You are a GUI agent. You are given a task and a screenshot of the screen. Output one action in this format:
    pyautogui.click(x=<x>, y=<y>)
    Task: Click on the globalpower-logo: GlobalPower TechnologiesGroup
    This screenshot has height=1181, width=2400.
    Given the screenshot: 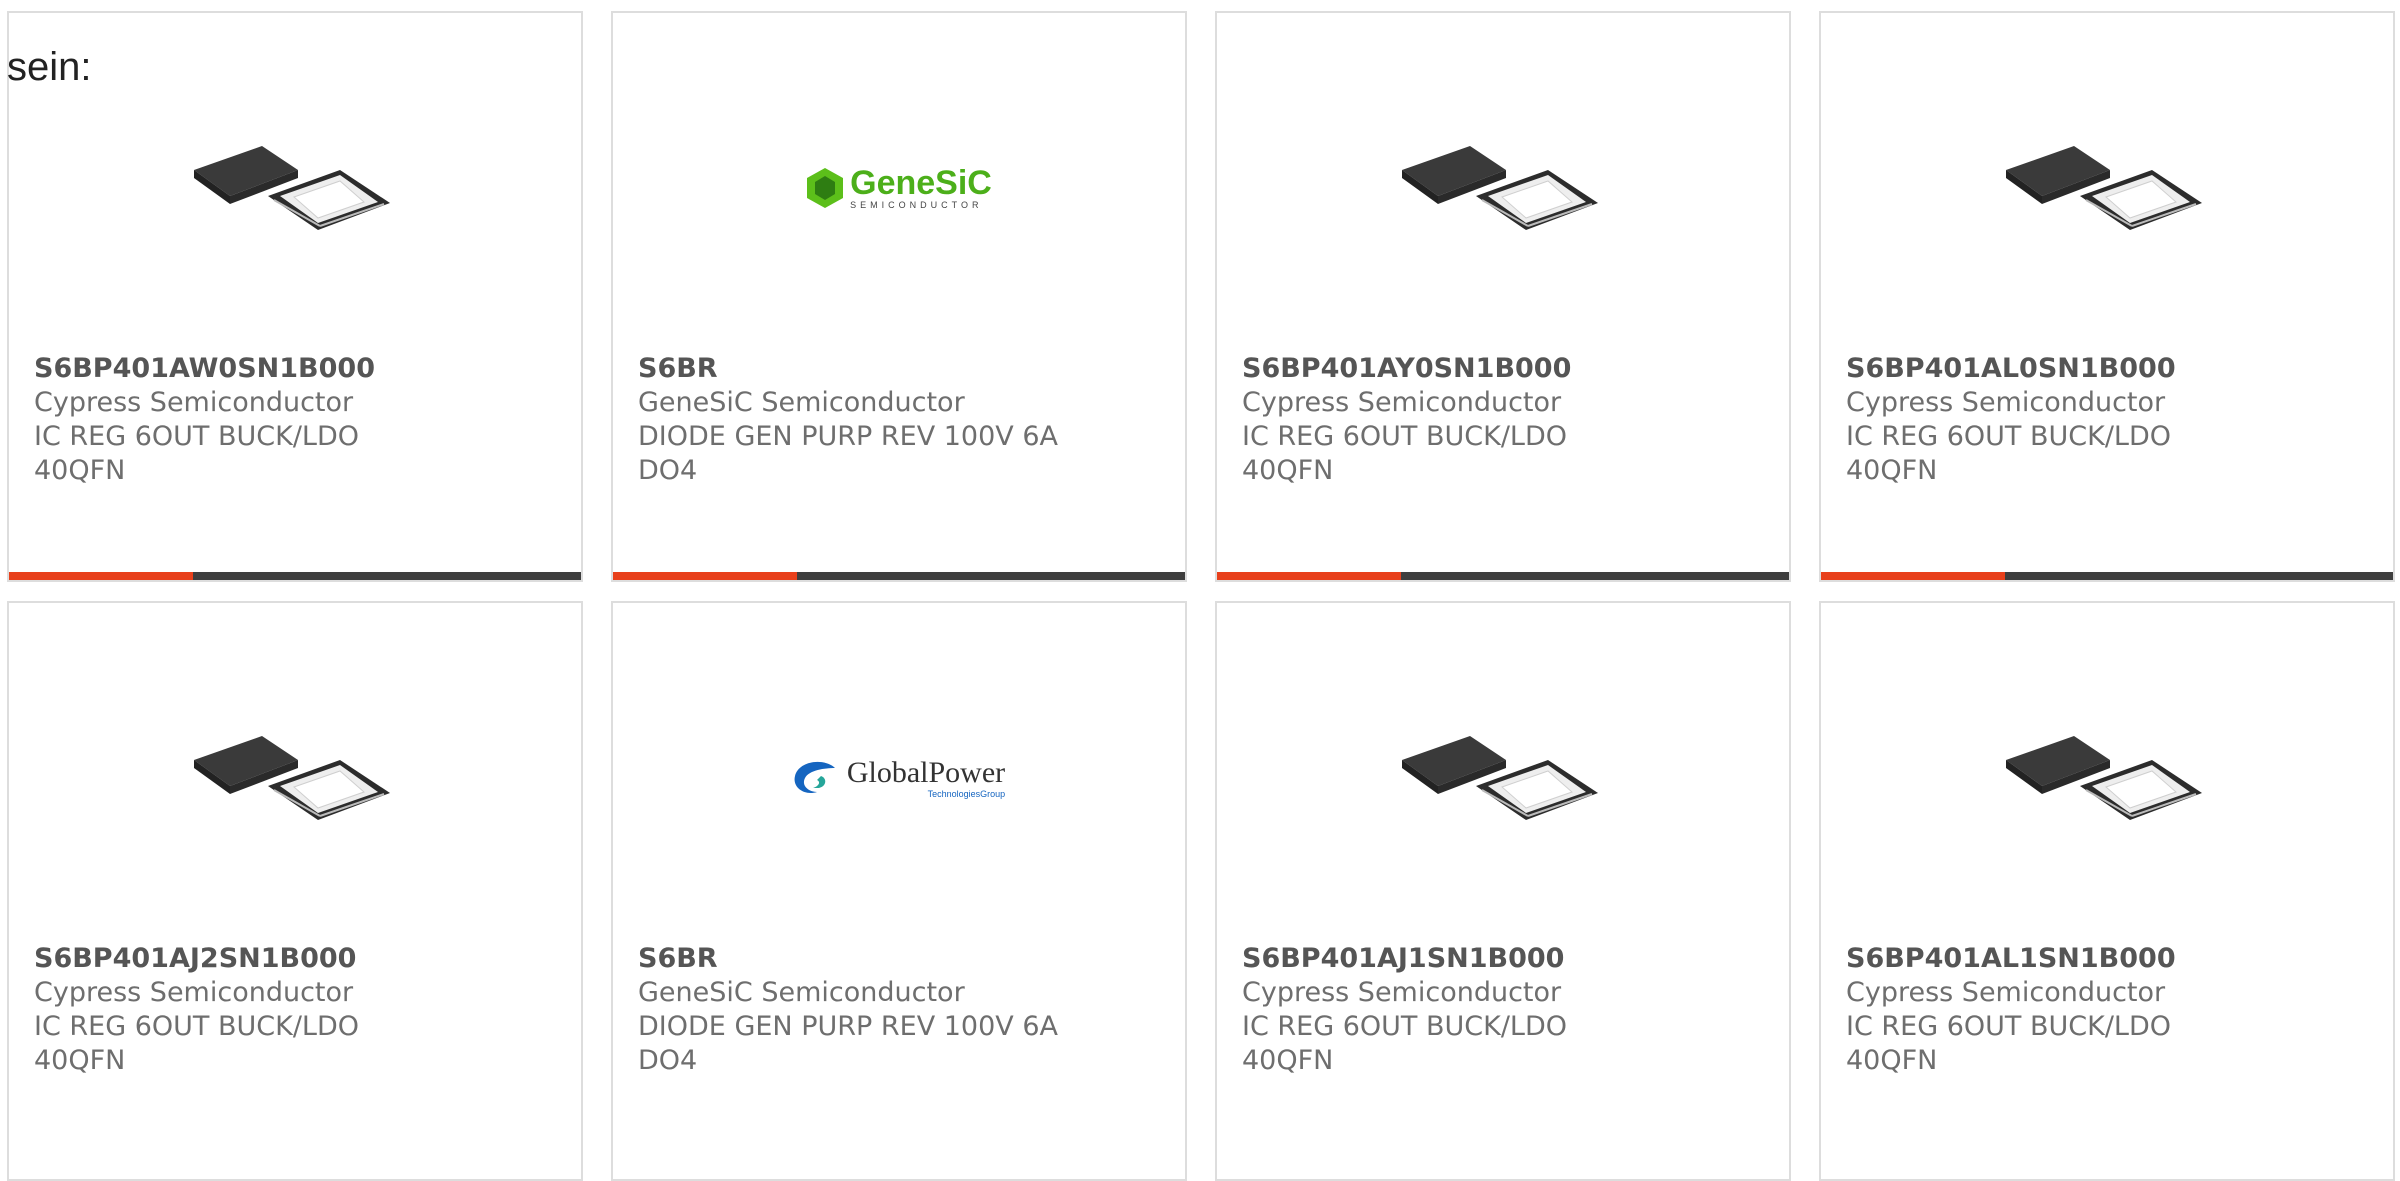 What is the action you would take?
    pyautogui.click(x=898, y=778)
    